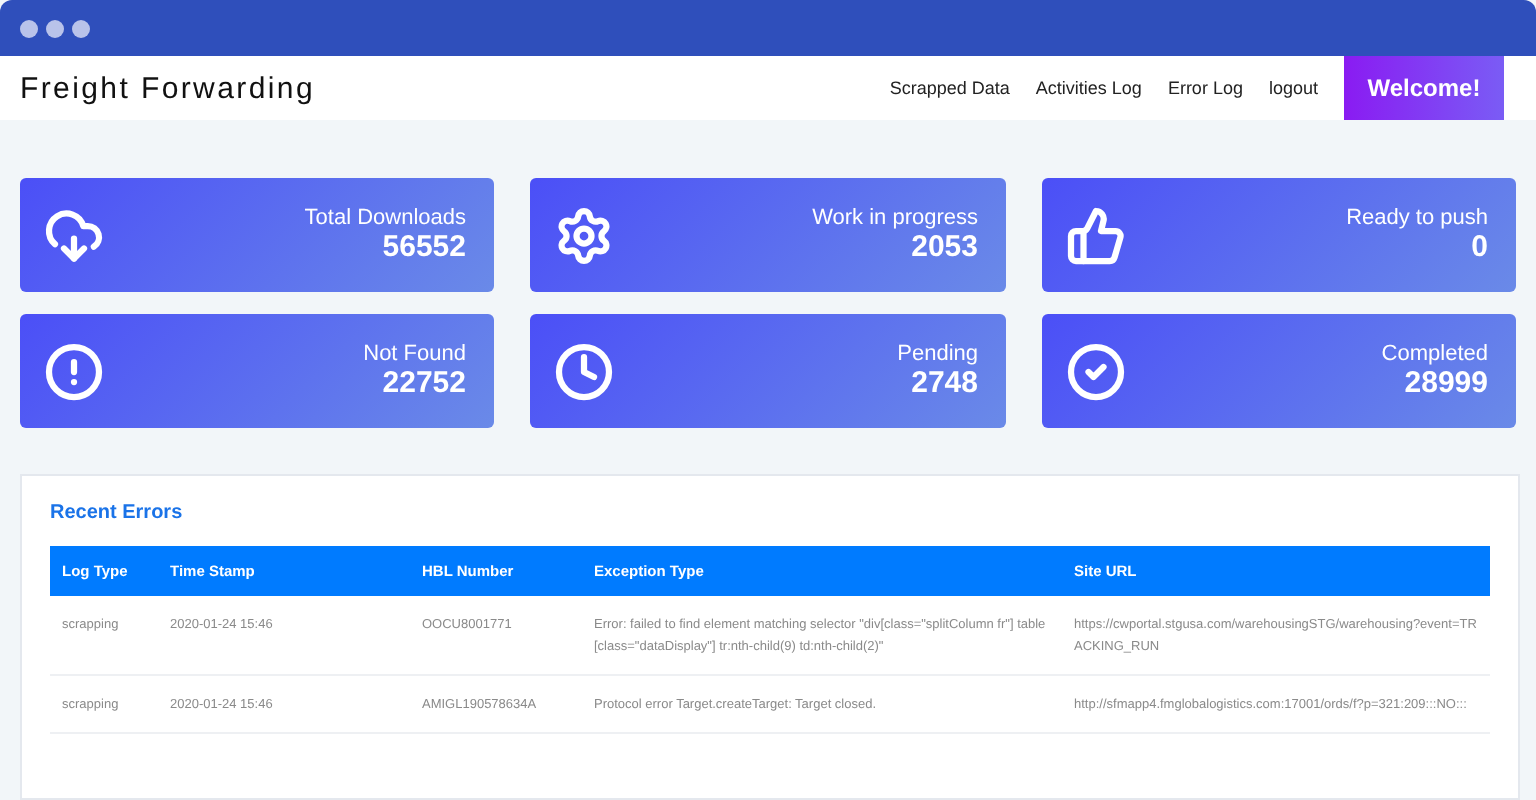 The height and width of the screenshot is (800, 1536). I want to click on nav-link: Activities Log, so click(1088, 88).